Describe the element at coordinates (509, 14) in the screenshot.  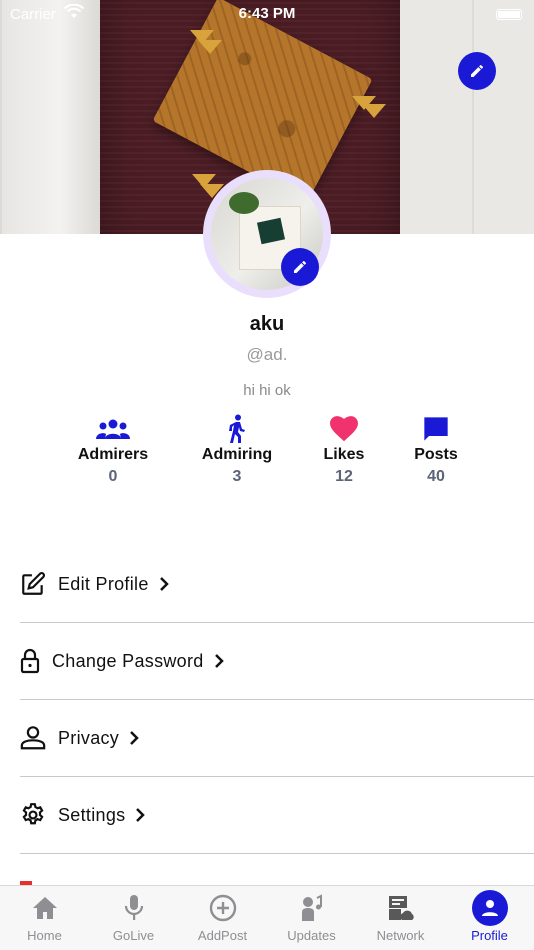
I see `battery-icon` at that location.